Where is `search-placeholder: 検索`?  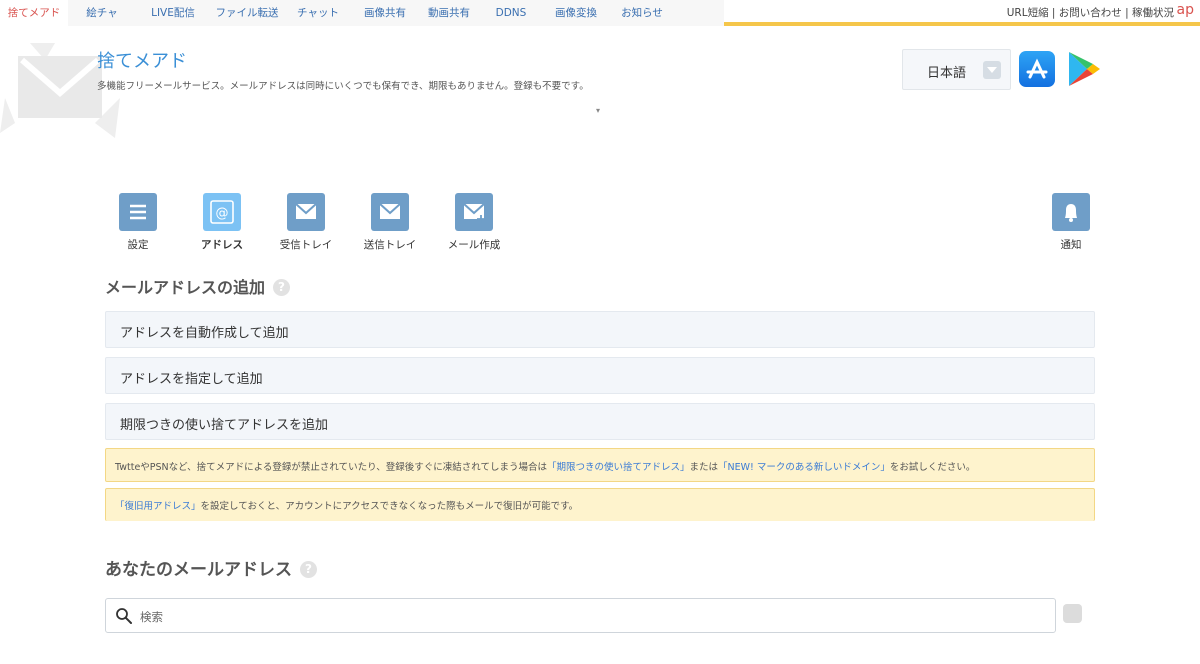
search-placeholder: 検索 is located at coordinates (151, 617).